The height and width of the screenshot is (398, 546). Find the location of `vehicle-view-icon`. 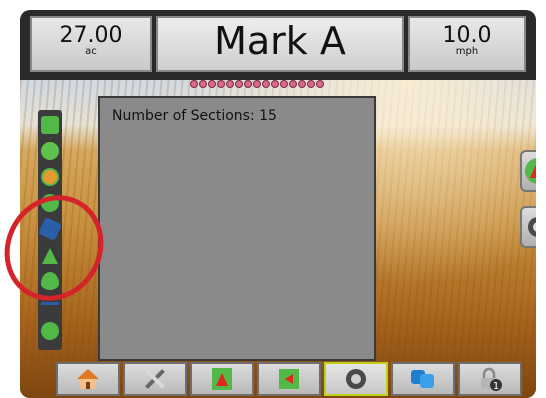

vehicle-view-icon is located at coordinates (222, 379).